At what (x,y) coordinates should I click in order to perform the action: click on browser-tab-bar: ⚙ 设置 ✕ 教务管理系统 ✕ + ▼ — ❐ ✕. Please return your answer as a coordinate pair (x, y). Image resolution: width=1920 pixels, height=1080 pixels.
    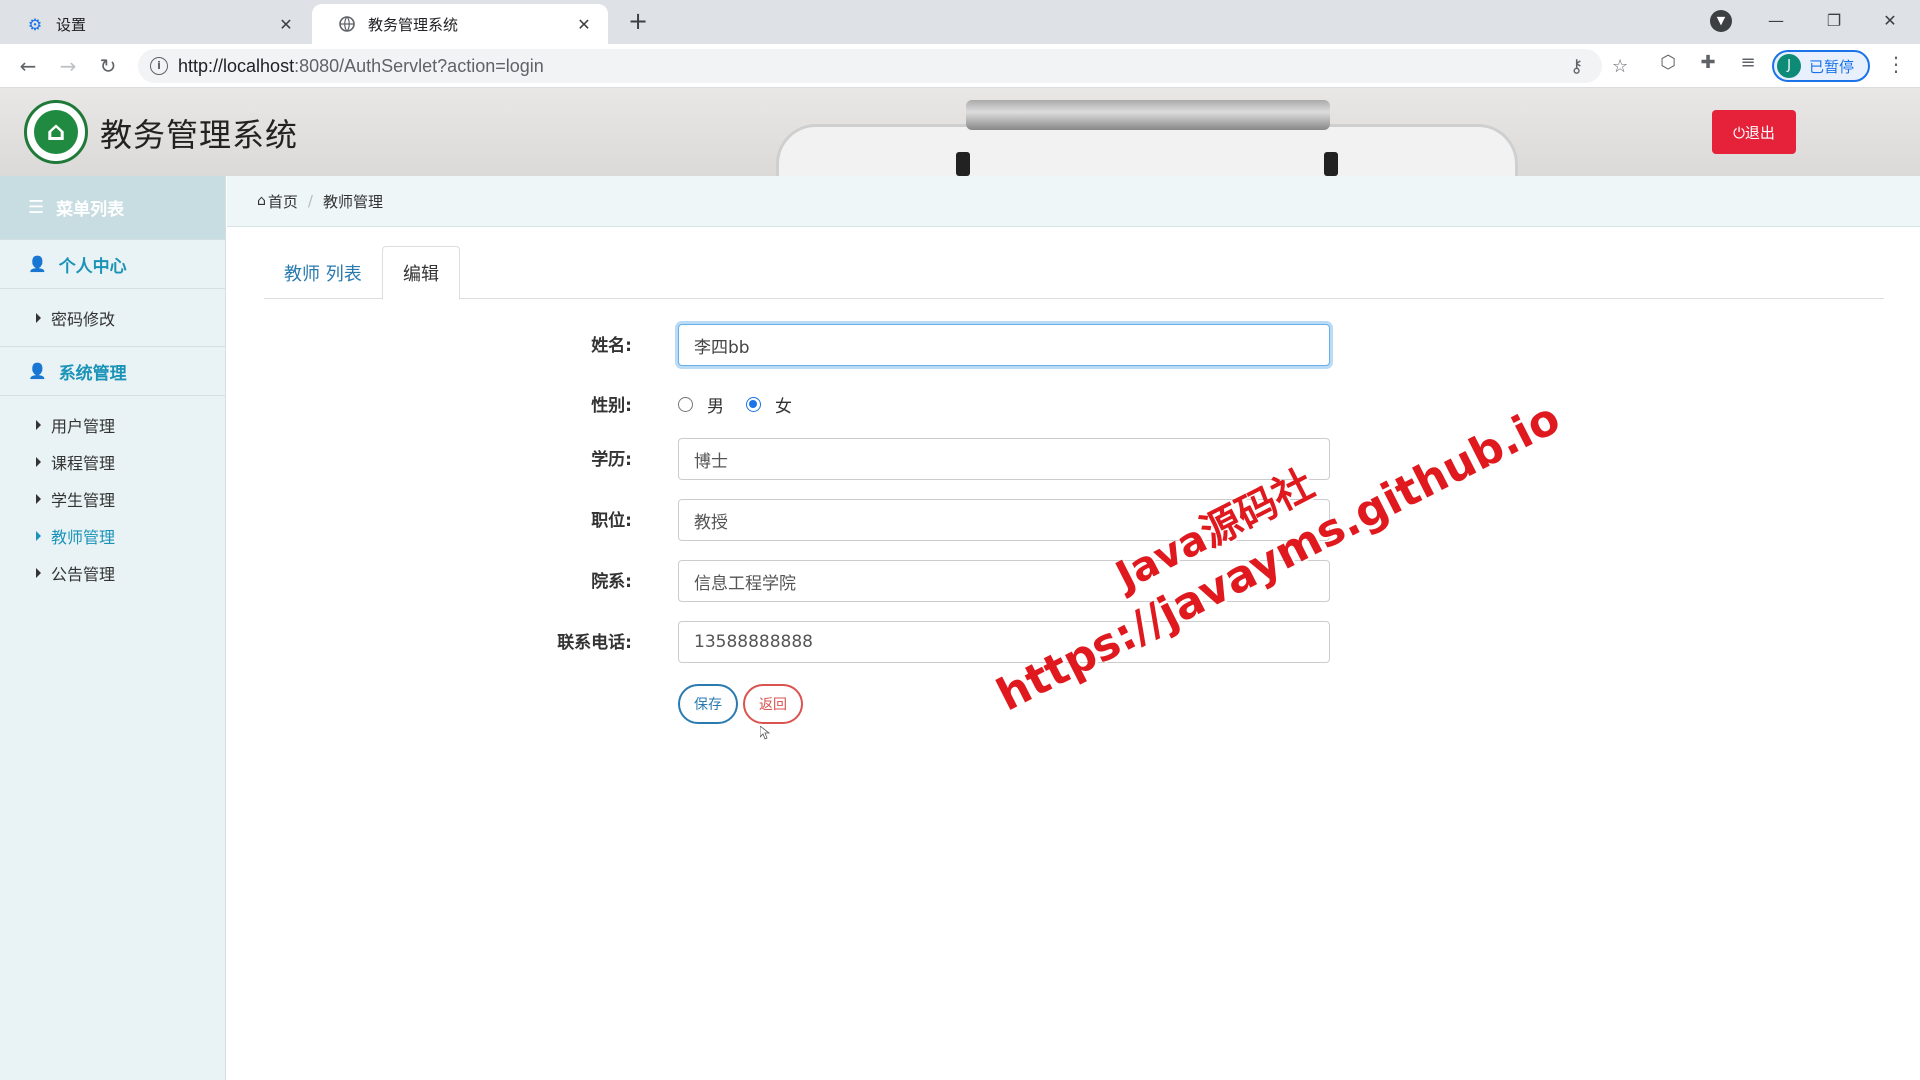
    Looking at the image, I should click on (960, 22).